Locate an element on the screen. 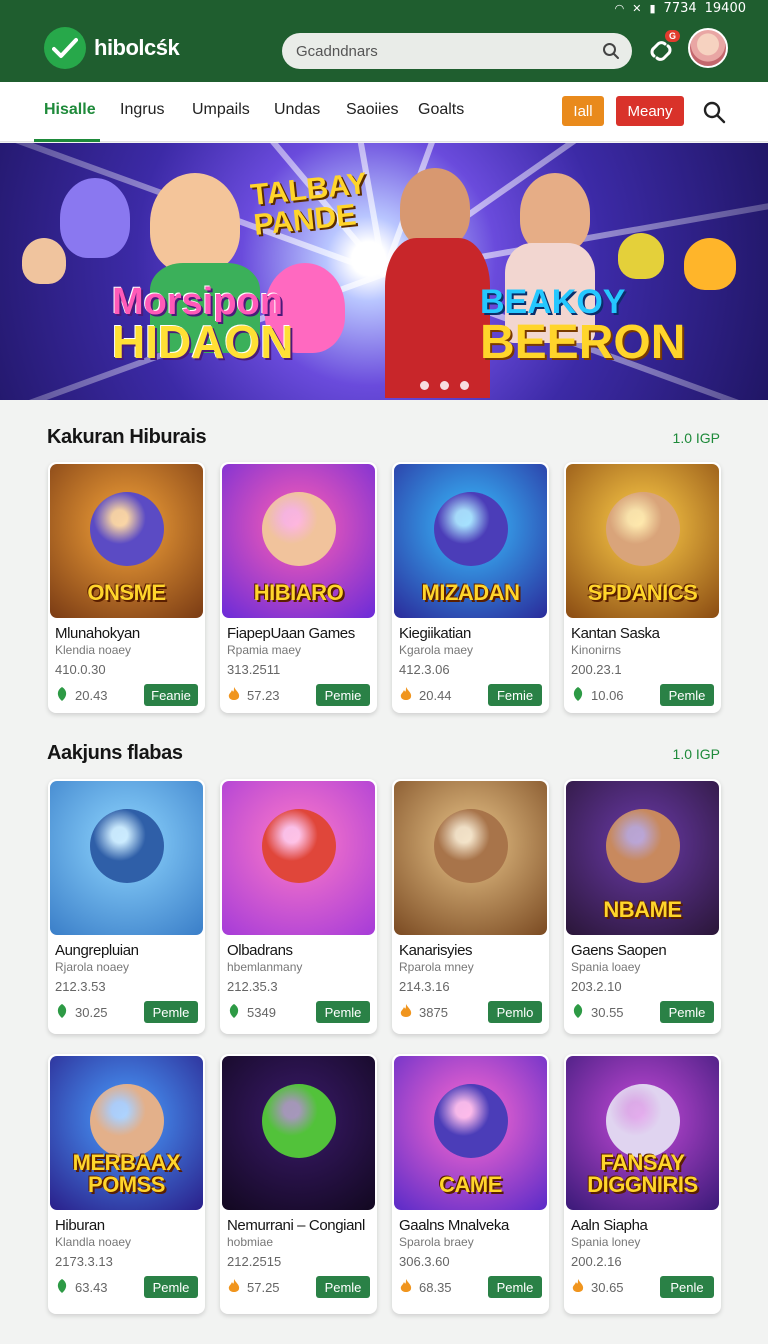 This screenshot has width=768, height=1344. game-stat: 313.2511 is located at coordinates (254, 669).